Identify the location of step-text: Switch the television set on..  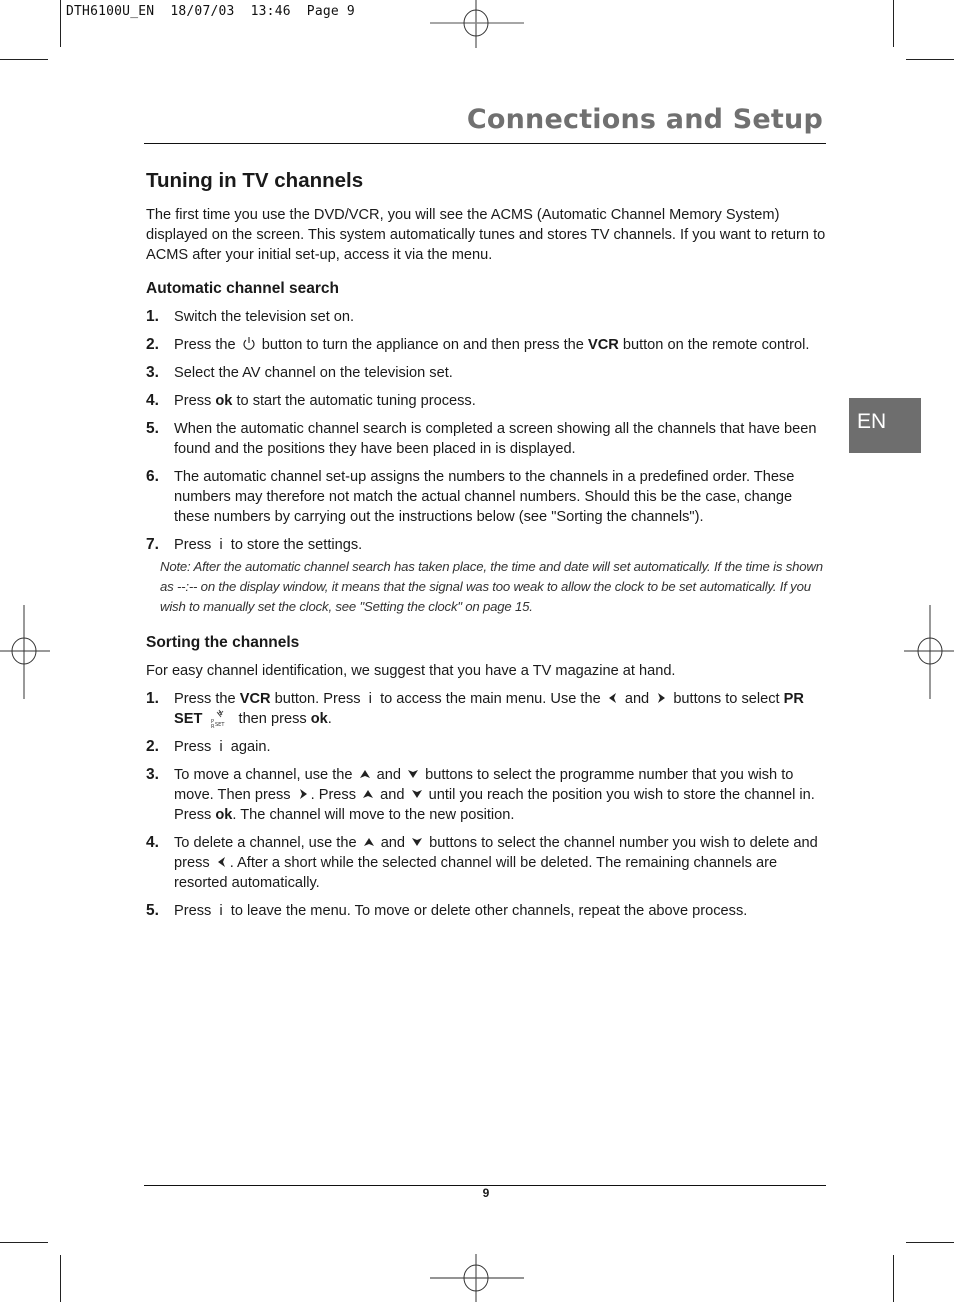
(264, 317).